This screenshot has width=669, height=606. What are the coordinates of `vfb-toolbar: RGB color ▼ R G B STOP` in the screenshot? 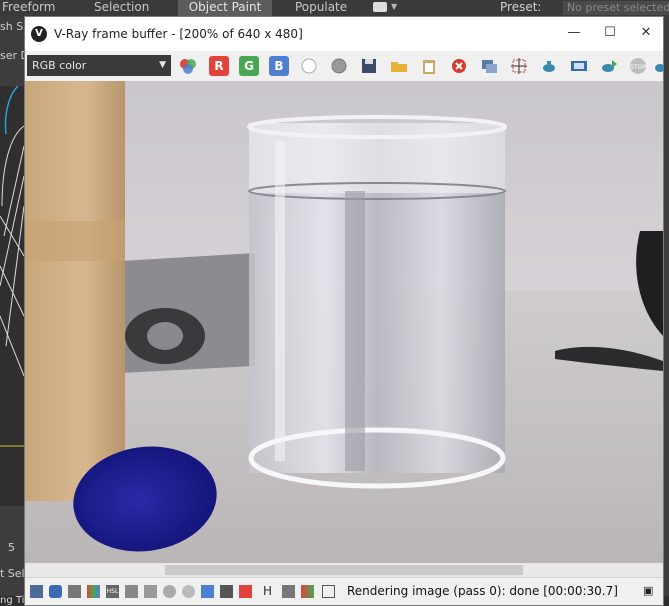 It's located at (344, 66).